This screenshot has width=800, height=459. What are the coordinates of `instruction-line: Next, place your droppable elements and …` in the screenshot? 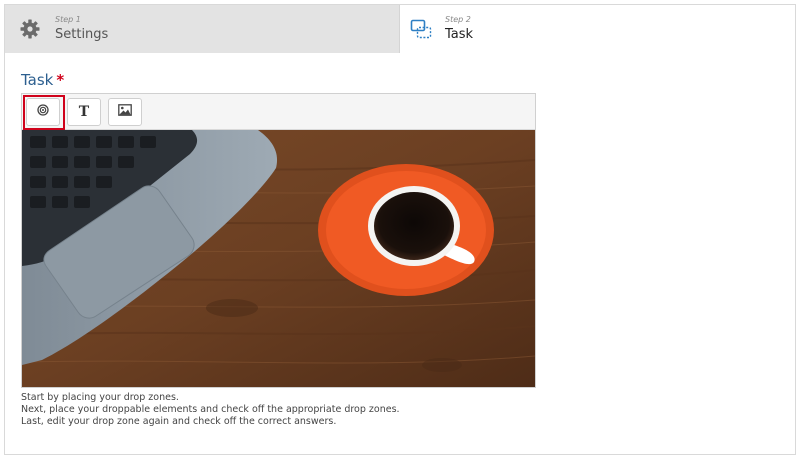 It's located at (210, 409).